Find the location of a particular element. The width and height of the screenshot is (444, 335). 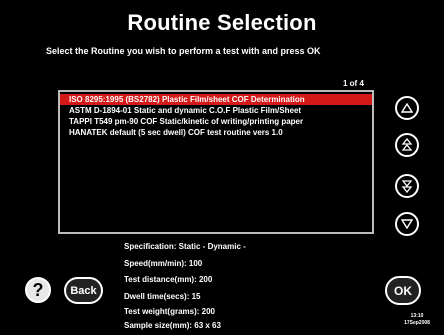

spec-dwell: Dwell time(secs): 15 is located at coordinates (162, 296).